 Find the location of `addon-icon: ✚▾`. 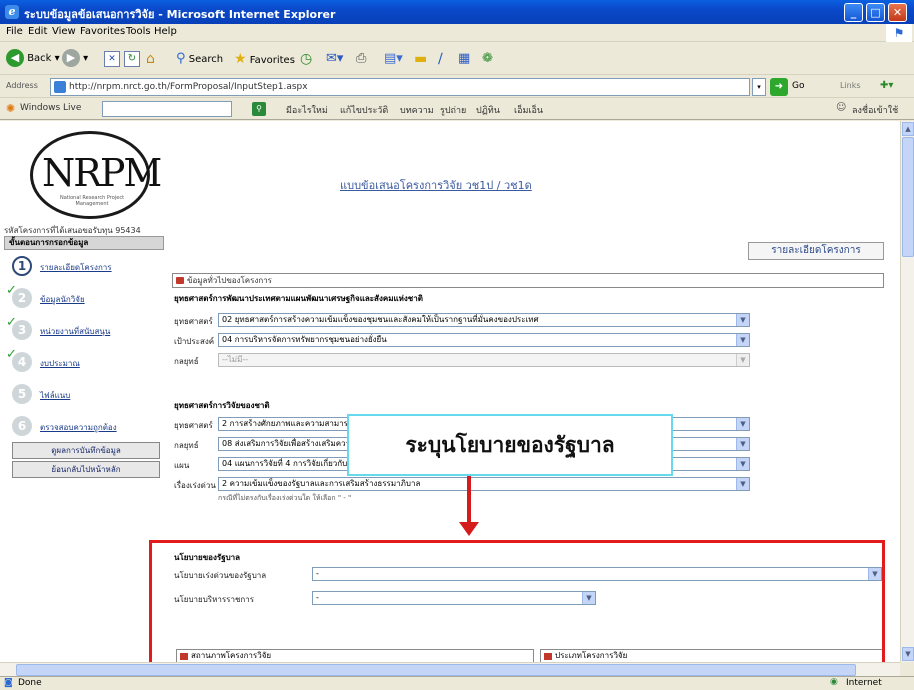

addon-icon: ✚▾ is located at coordinates (886, 85).